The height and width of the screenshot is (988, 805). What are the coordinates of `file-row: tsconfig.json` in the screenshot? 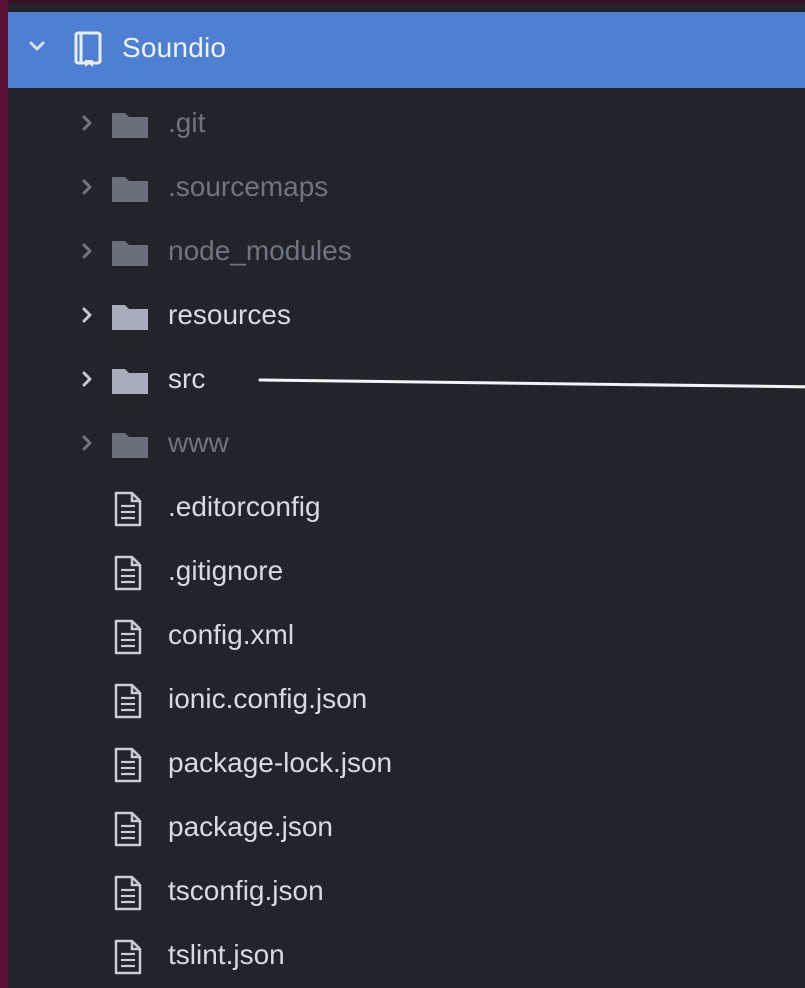 It's located at (406, 892).